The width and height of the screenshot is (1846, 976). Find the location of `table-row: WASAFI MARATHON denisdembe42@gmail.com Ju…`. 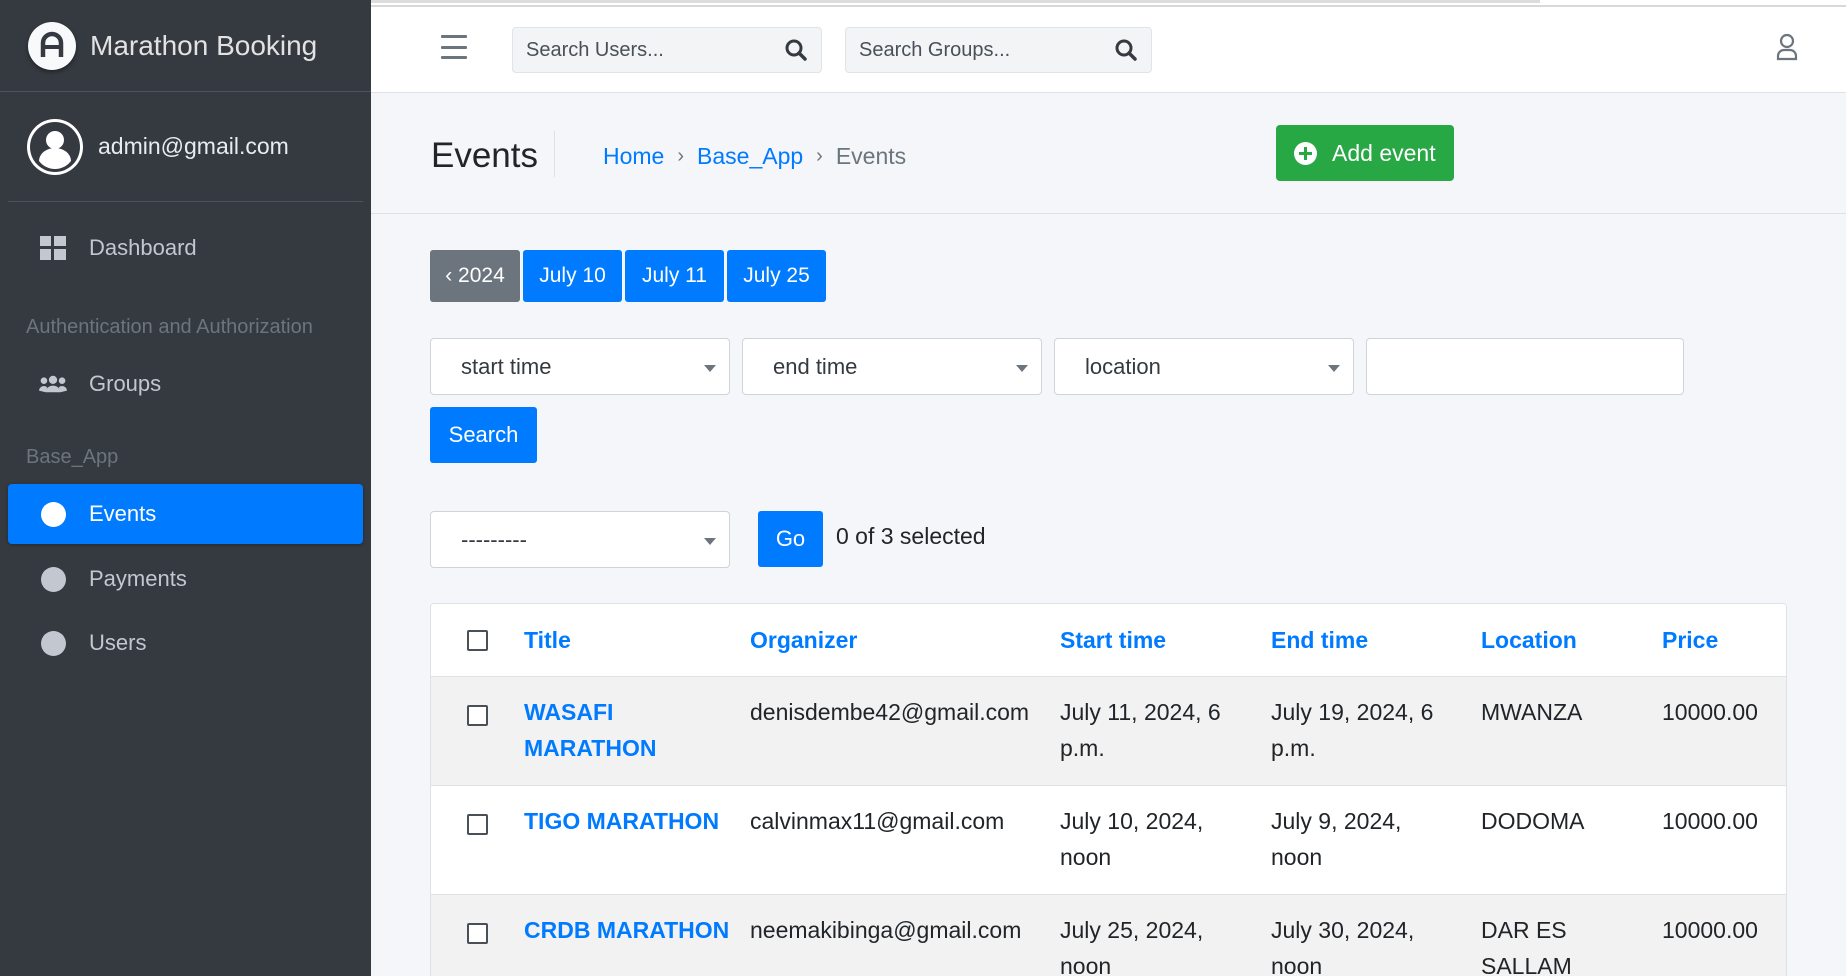

table-row: WASAFI MARATHON denisdembe42@gmail.com Ju… is located at coordinates (1108, 731).